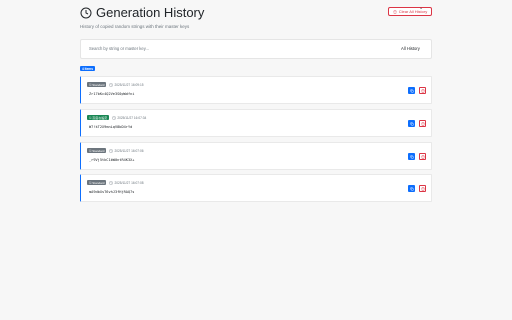 This screenshot has height=320, width=512. What do you see at coordinates (129, 182) in the screenshot?
I see `item-timestamp-text: 2025/11/27 16:07:08` at bounding box center [129, 182].